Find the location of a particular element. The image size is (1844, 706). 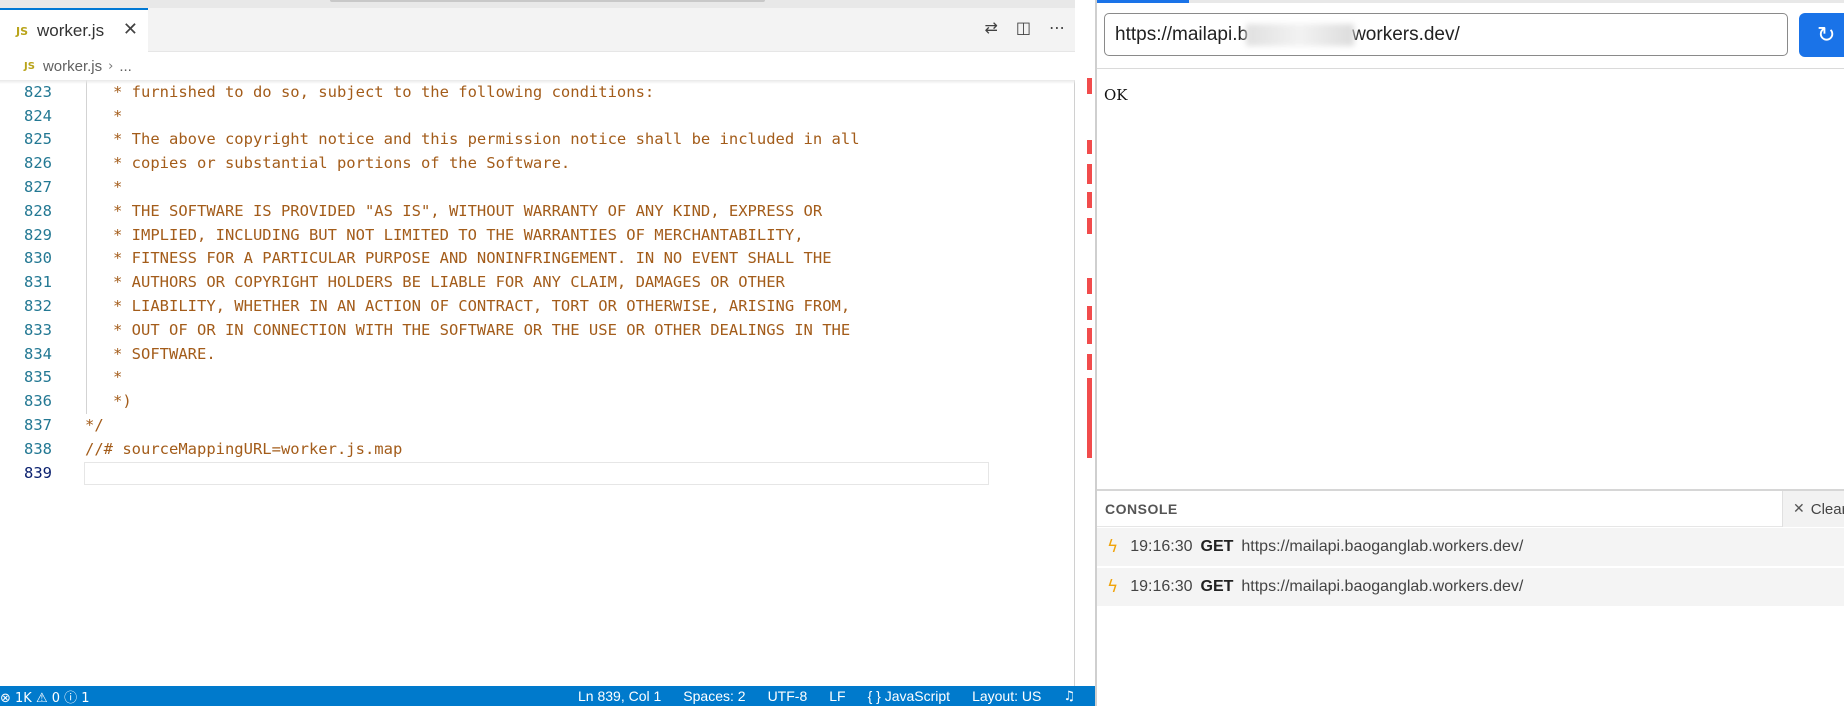

code-line: 839 is located at coordinates (537, 473).